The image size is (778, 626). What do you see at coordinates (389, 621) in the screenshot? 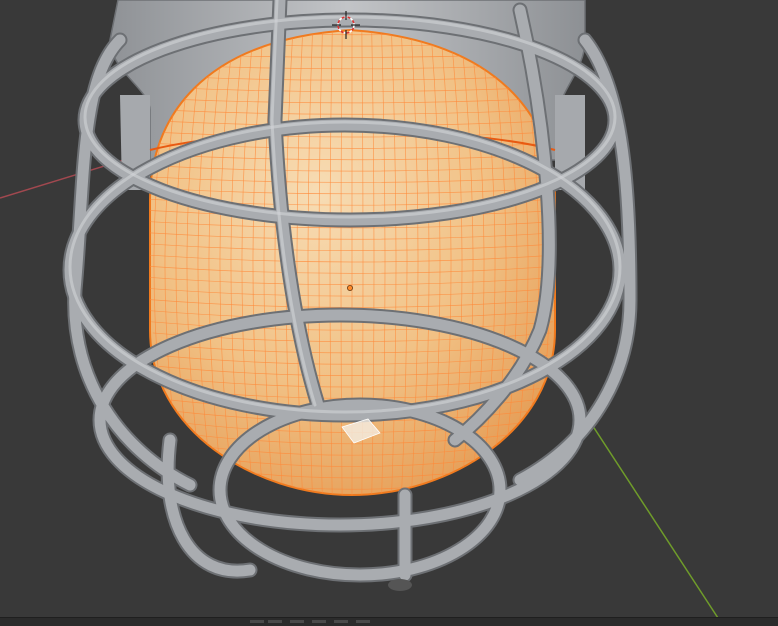
I see `bottom-header-strip` at bounding box center [389, 621].